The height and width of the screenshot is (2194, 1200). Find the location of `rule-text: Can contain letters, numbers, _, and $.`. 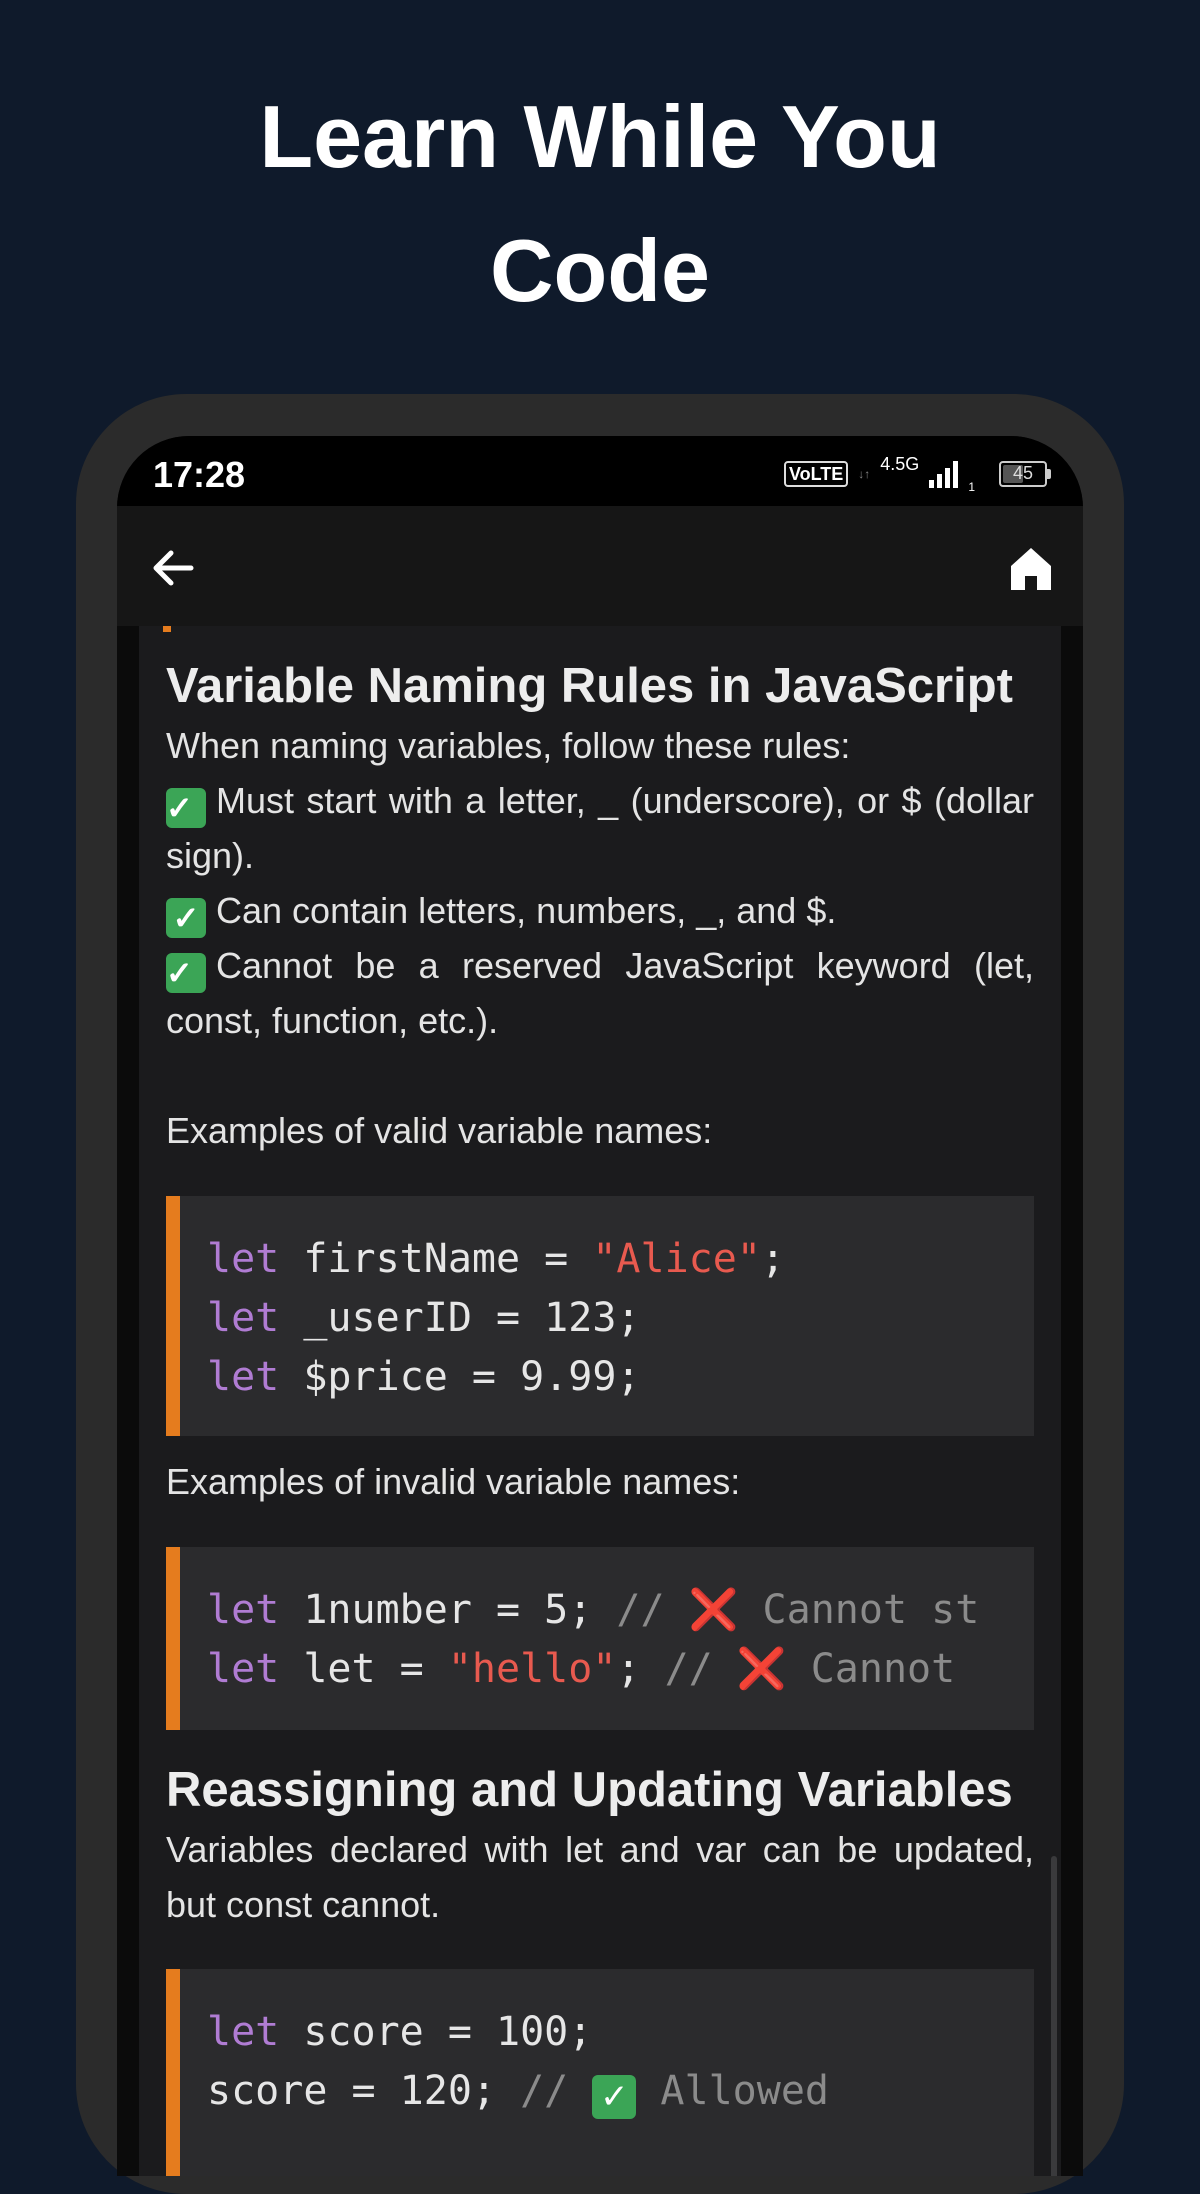

rule-text: Can contain letters, numbers, _, and $. is located at coordinates (526, 910).